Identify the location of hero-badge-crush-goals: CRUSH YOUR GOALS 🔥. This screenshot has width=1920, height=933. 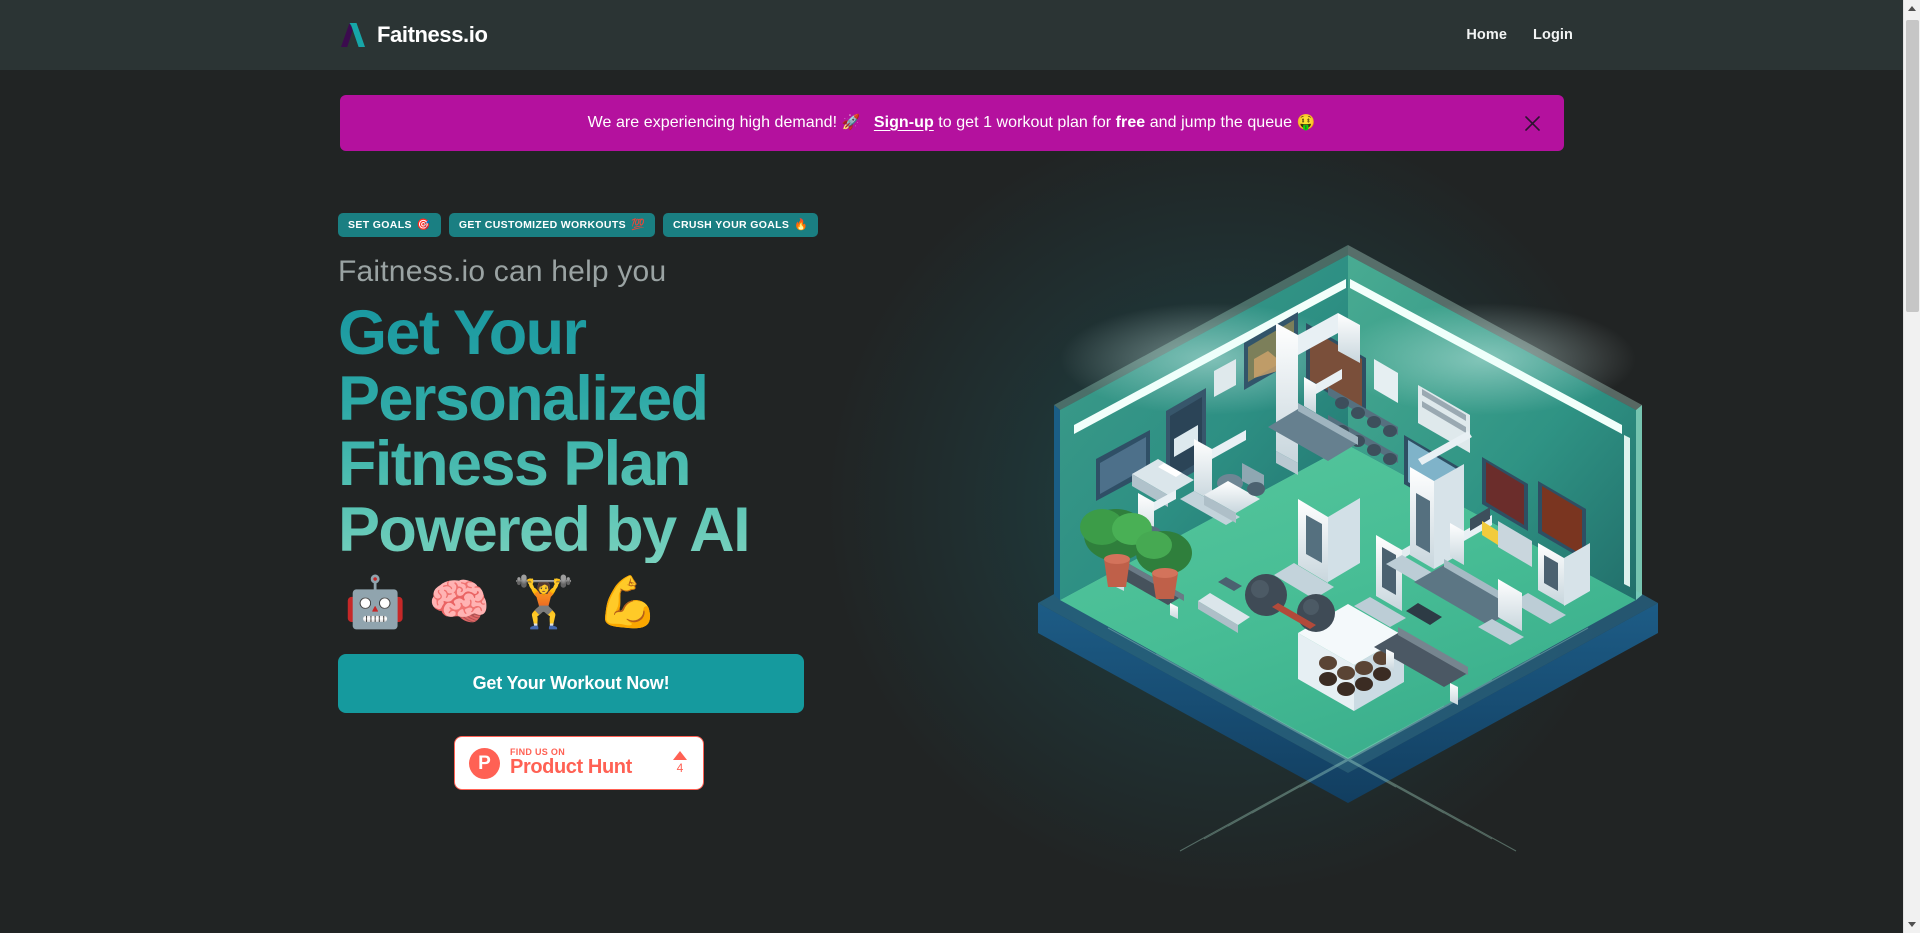
(741, 225).